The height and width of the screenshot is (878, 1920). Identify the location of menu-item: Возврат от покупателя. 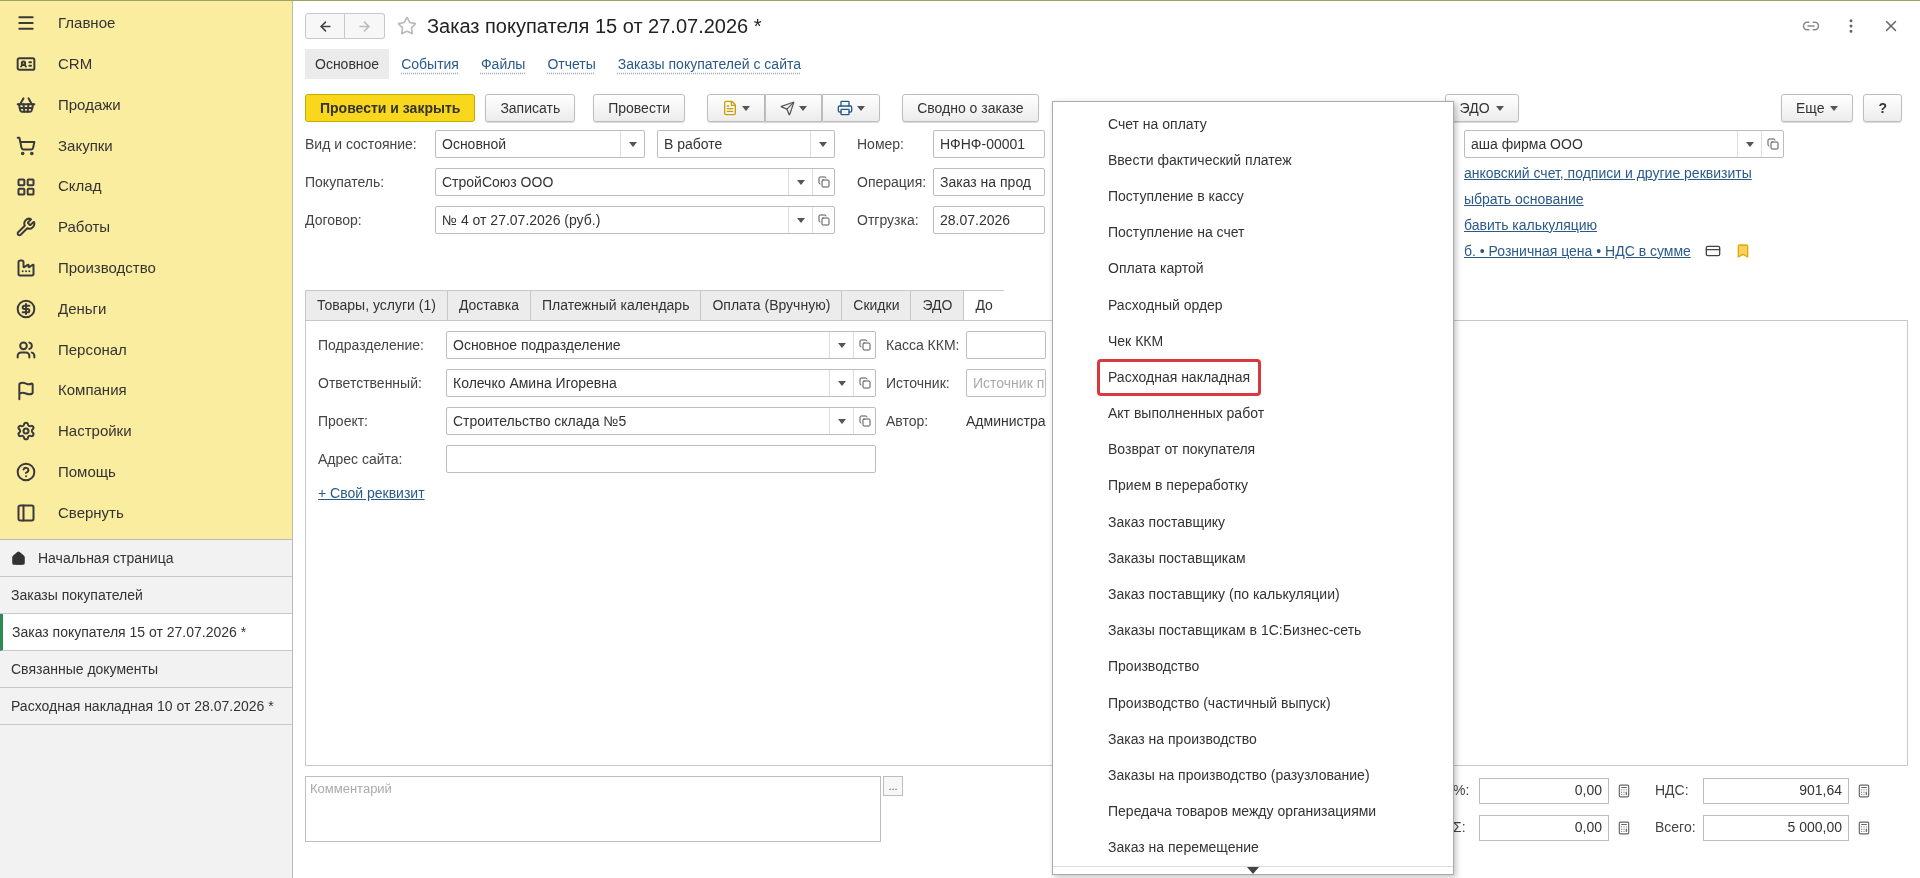
(1182, 450).